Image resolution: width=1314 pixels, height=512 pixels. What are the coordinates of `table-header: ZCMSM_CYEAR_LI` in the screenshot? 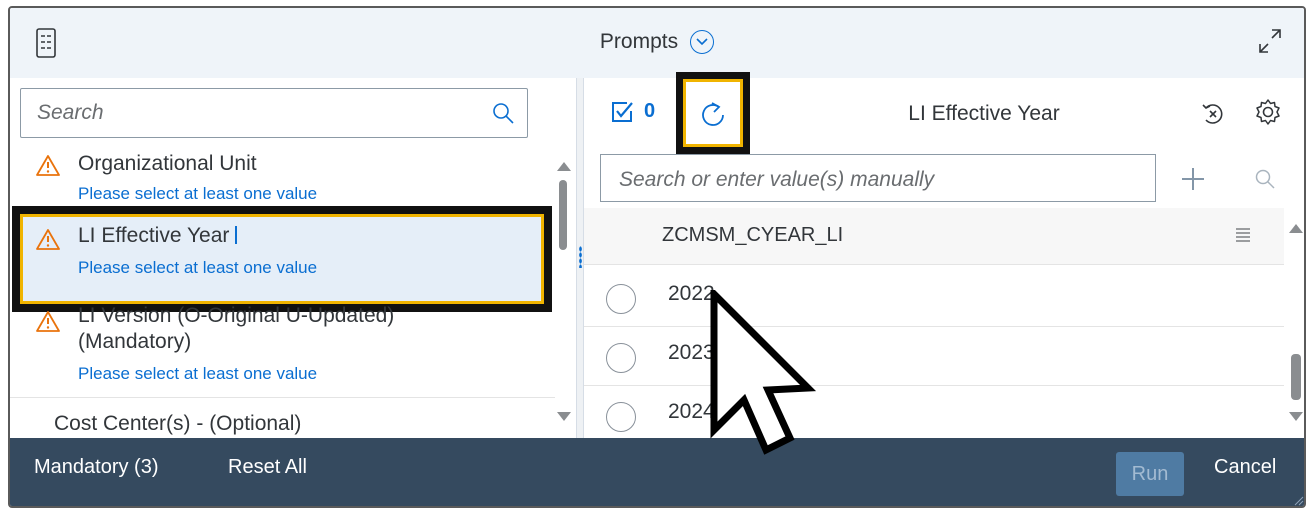 It's located at (934, 236).